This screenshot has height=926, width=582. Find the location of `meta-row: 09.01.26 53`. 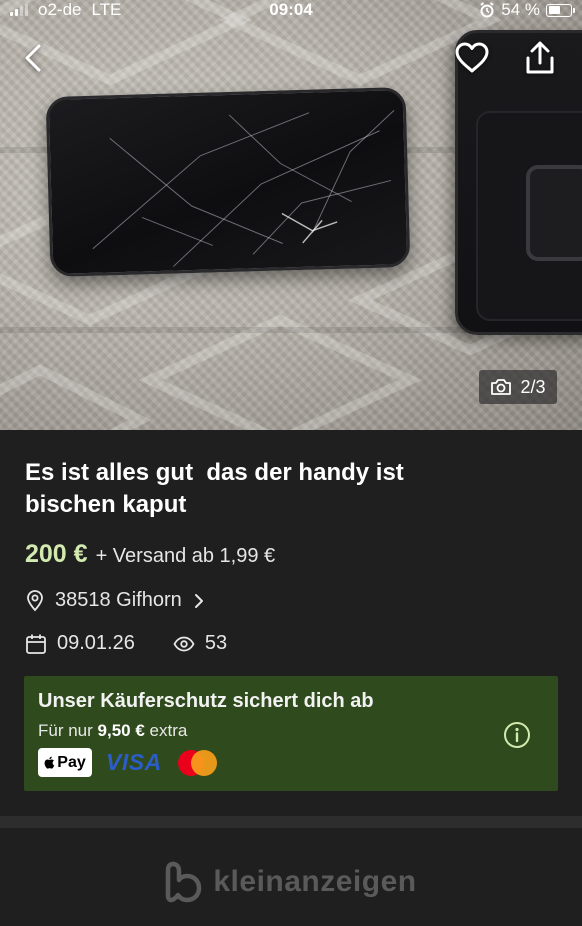

meta-row: 09.01.26 53 is located at coordinates (126, 643).